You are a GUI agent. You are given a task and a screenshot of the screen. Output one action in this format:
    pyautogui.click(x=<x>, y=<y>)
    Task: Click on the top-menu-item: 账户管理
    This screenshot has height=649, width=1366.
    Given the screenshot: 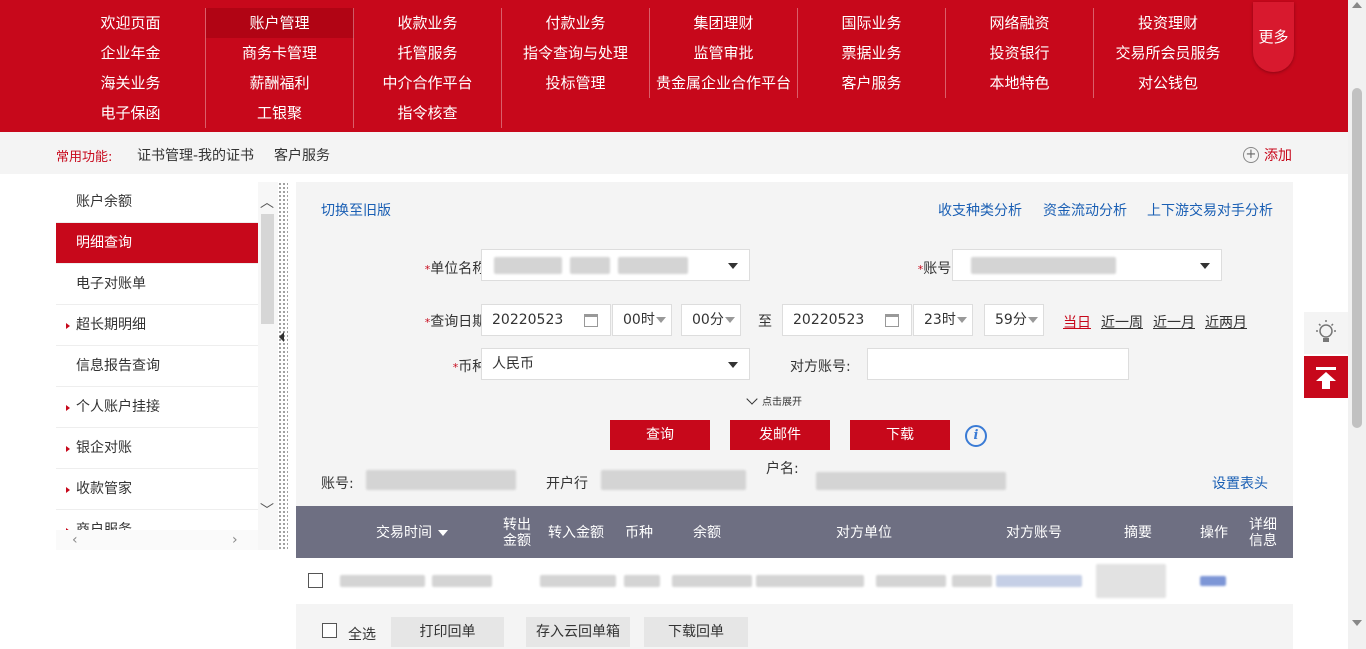 What is the action you would take?
    pyautogui.click(x=280, y=23)
    